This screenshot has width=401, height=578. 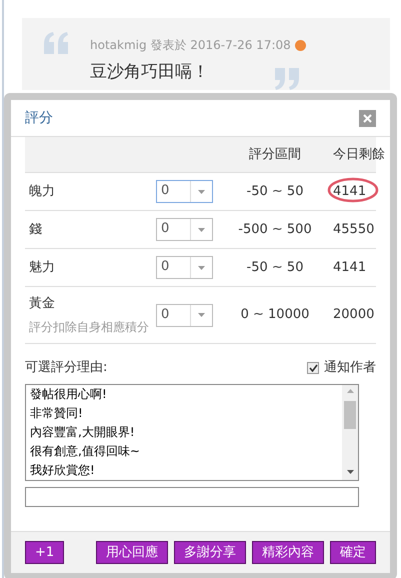 What do you see at coordinates (44, 552) in the screenshot?
I see `button: +1` at bounding box center [44, 552].